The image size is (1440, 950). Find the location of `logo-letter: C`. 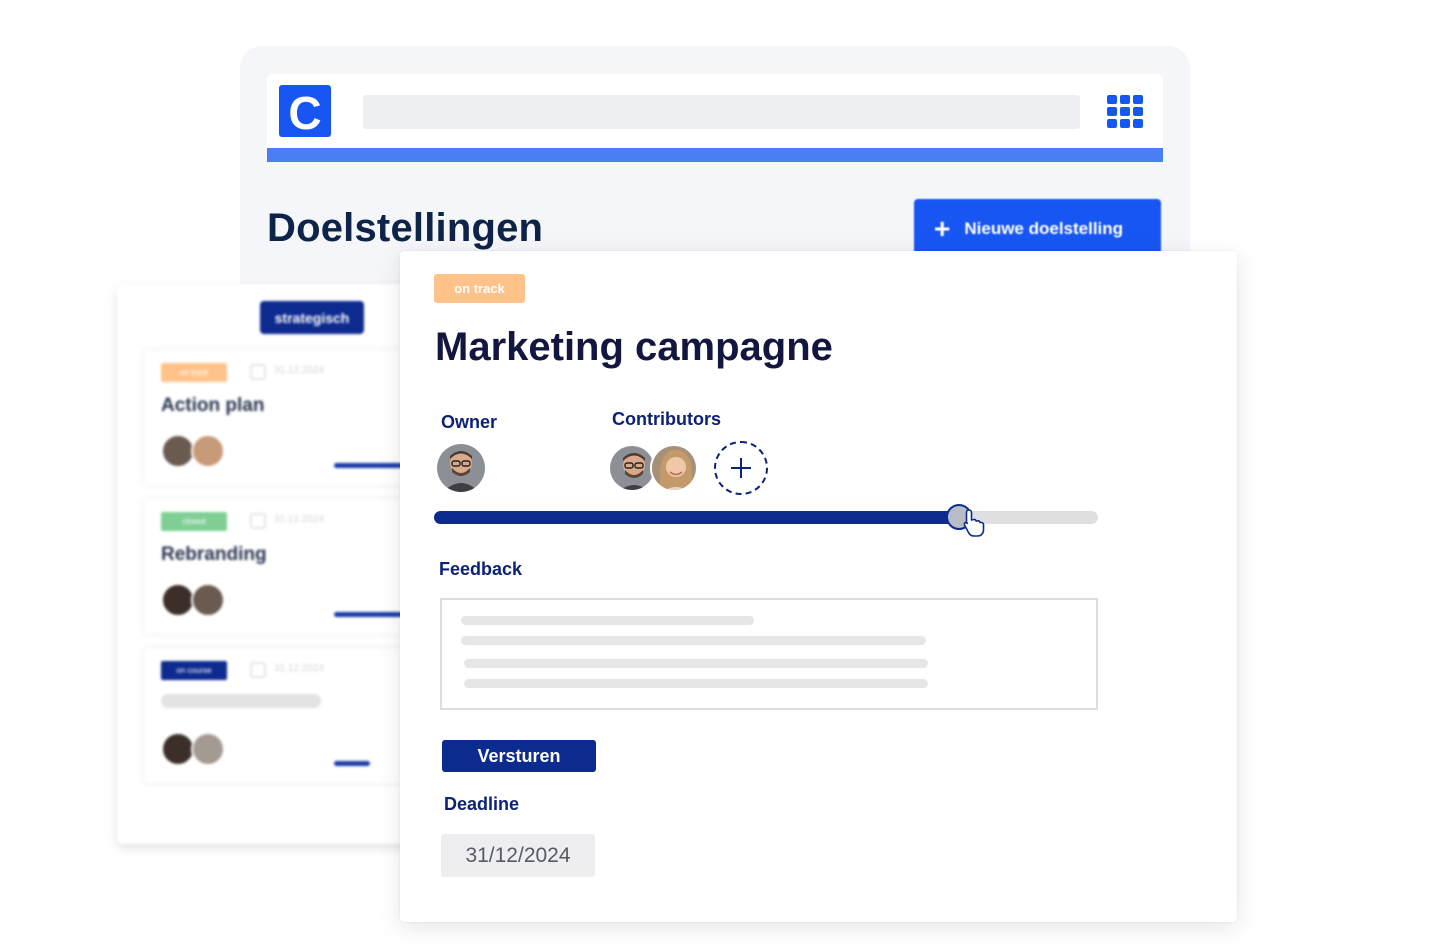

logo-letter: C is located at coordinates (304, 112).